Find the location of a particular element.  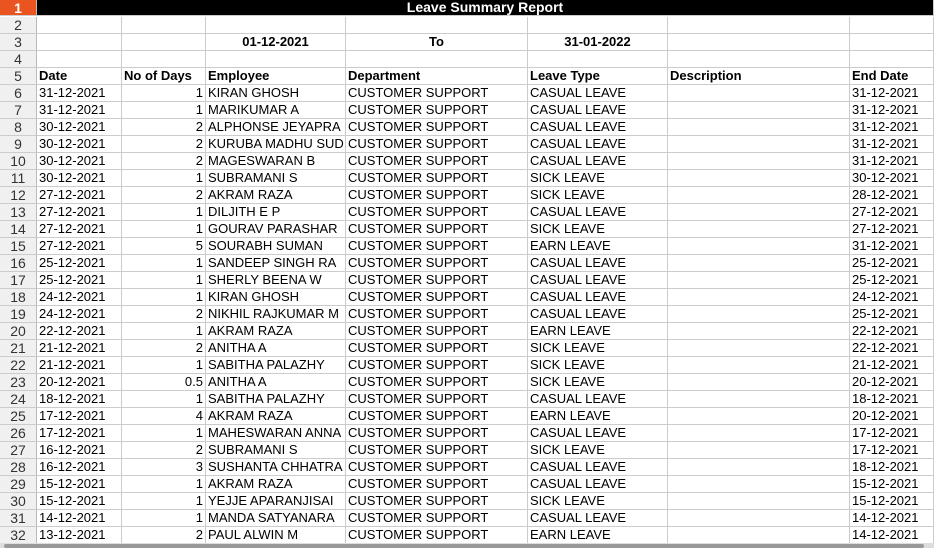

cell: 30-12-2021 is located at coordinates (79, 127).